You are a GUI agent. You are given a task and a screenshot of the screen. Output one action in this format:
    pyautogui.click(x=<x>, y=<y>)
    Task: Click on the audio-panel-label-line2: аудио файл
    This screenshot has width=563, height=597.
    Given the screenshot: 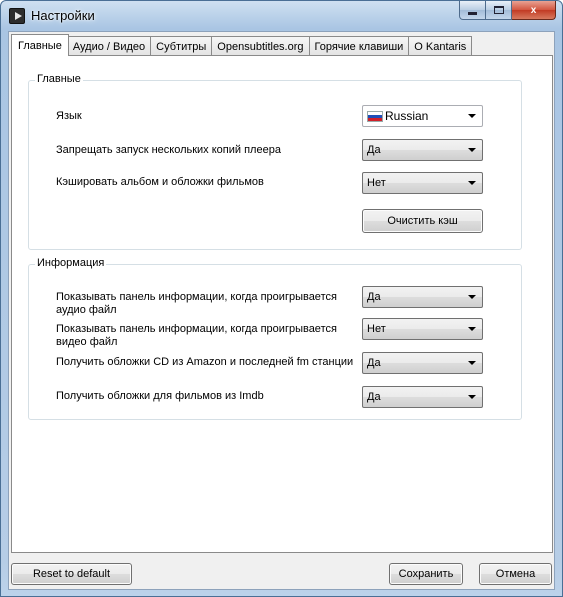 What is the action you would take?
    pyautogui.click(x=86, y=310)
    